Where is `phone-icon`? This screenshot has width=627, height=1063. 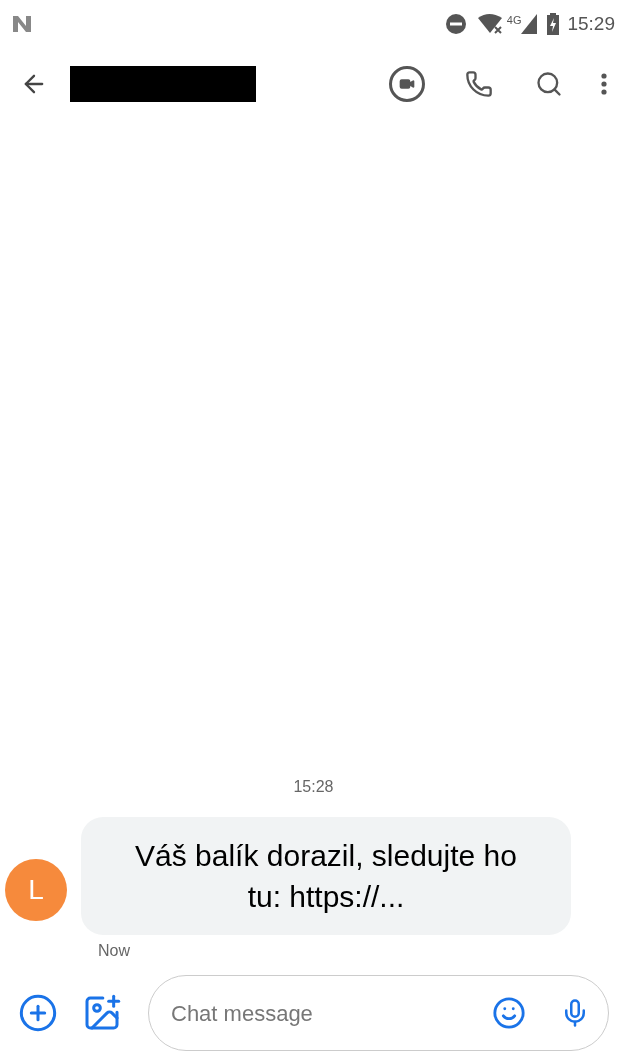
phone-icon is located at coordinates (479, 84).